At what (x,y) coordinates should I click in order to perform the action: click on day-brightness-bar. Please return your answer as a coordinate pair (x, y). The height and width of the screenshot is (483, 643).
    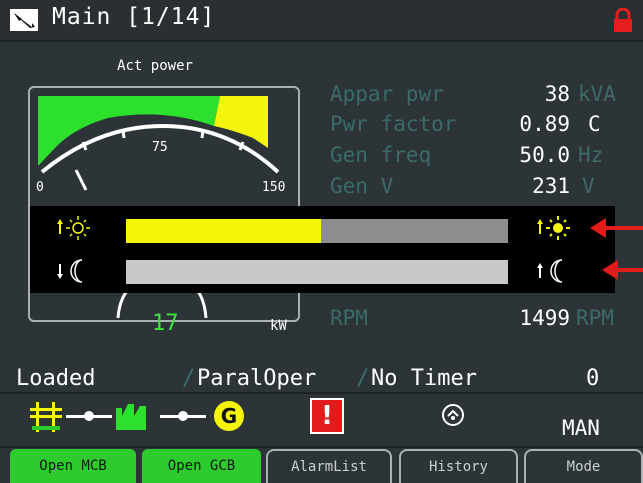
    Looking at the image, I should click on (317, 231).